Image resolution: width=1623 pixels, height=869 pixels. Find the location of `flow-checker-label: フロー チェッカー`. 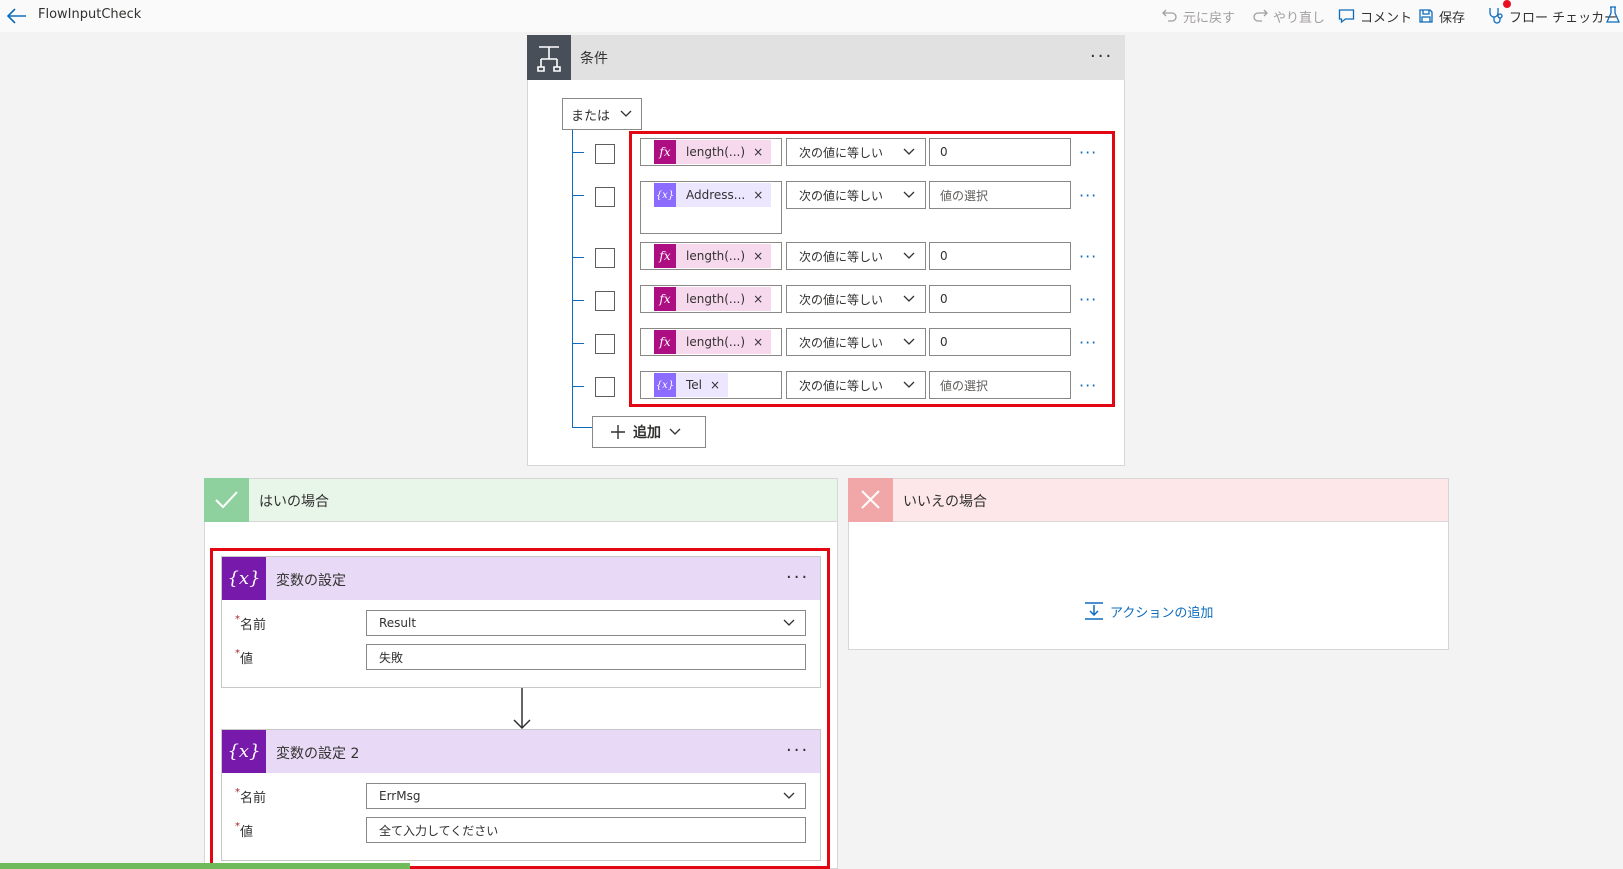

flow-checker-label: フロー チェッカー is located at coordinates (1563, 18).